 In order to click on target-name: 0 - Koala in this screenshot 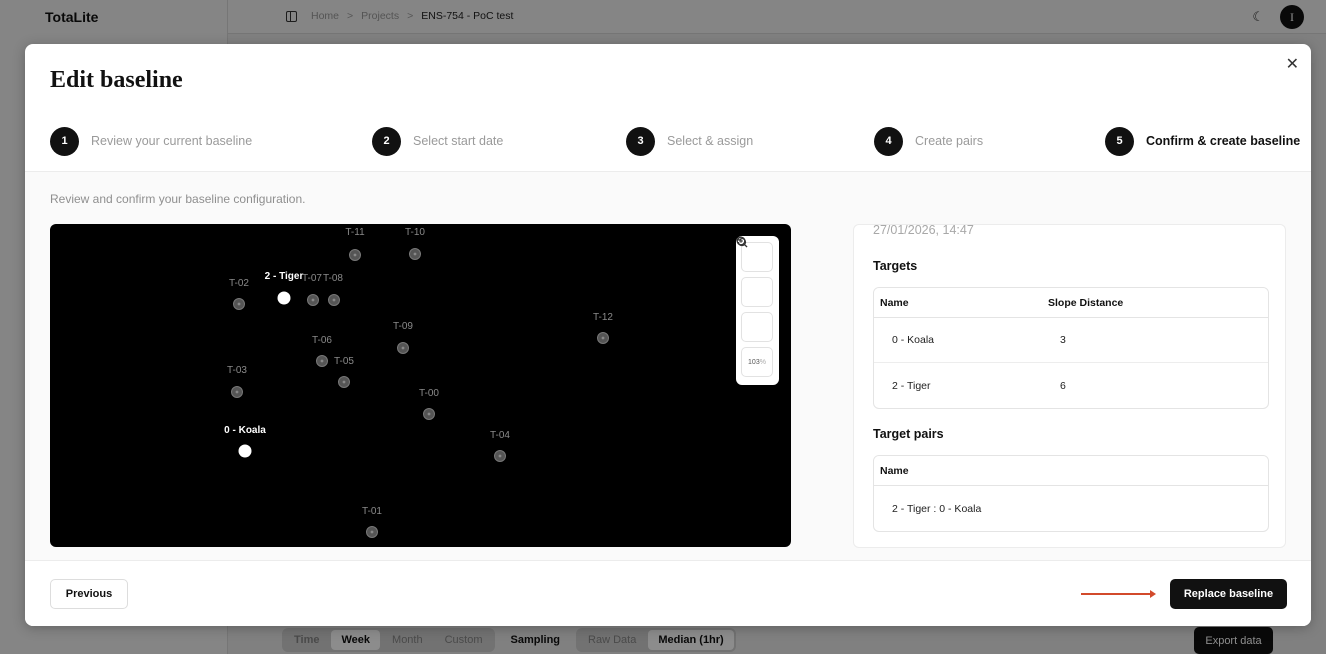, I will do `click(913, 340)`.